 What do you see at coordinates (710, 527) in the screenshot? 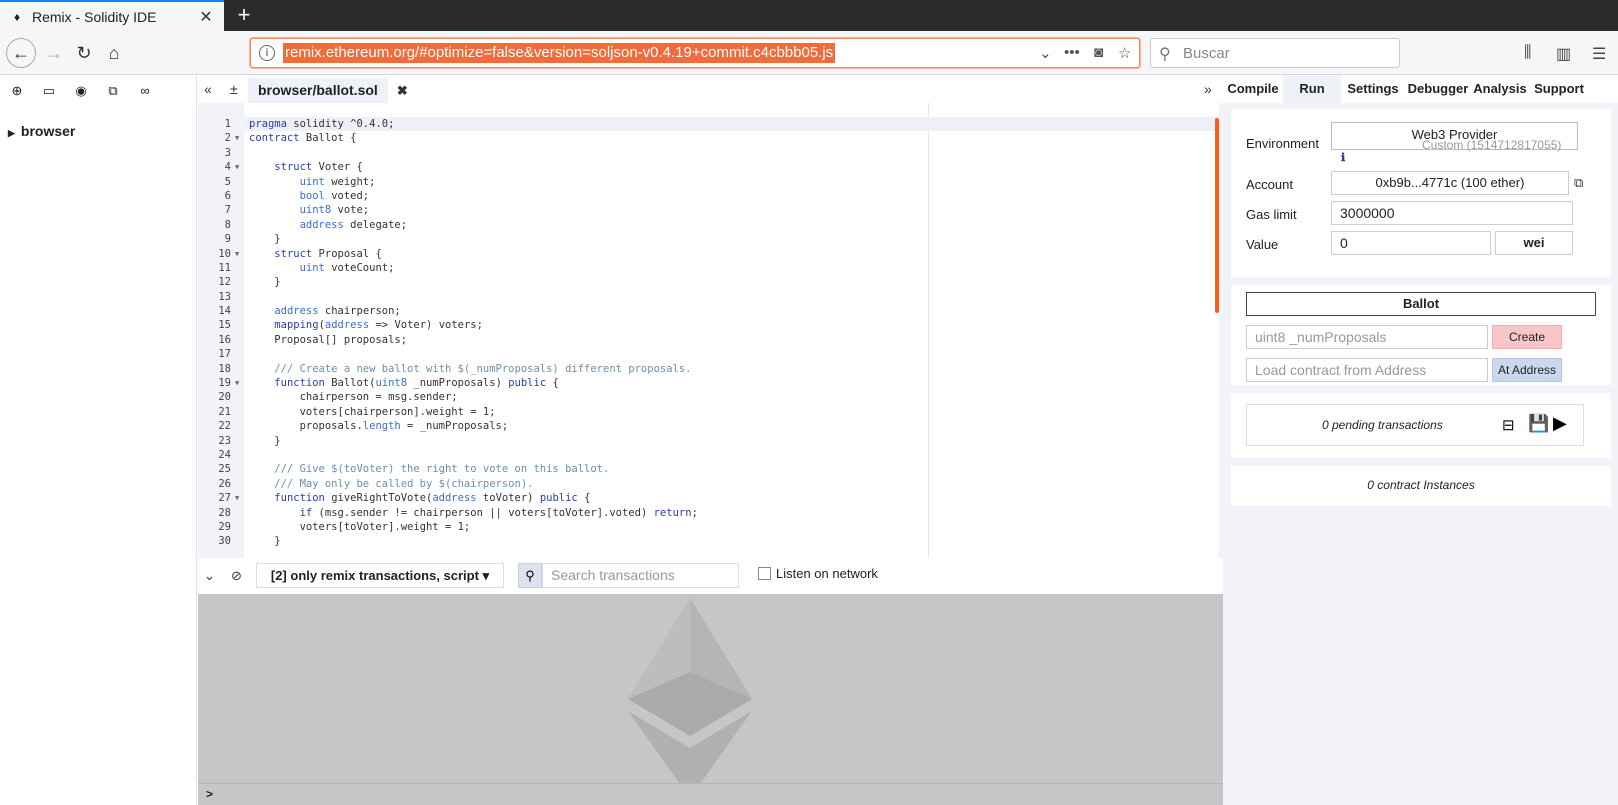
I see `code-line: 29 voters[toVoter].weight = 1;` at bounding box center [710, 527].